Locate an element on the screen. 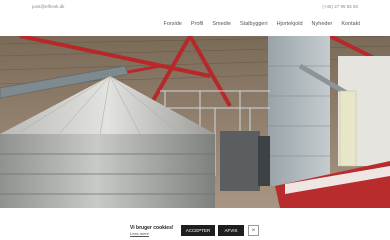 The image size is (390, 240). nav-item-profil: Profil is located at coordinates (197, 24).